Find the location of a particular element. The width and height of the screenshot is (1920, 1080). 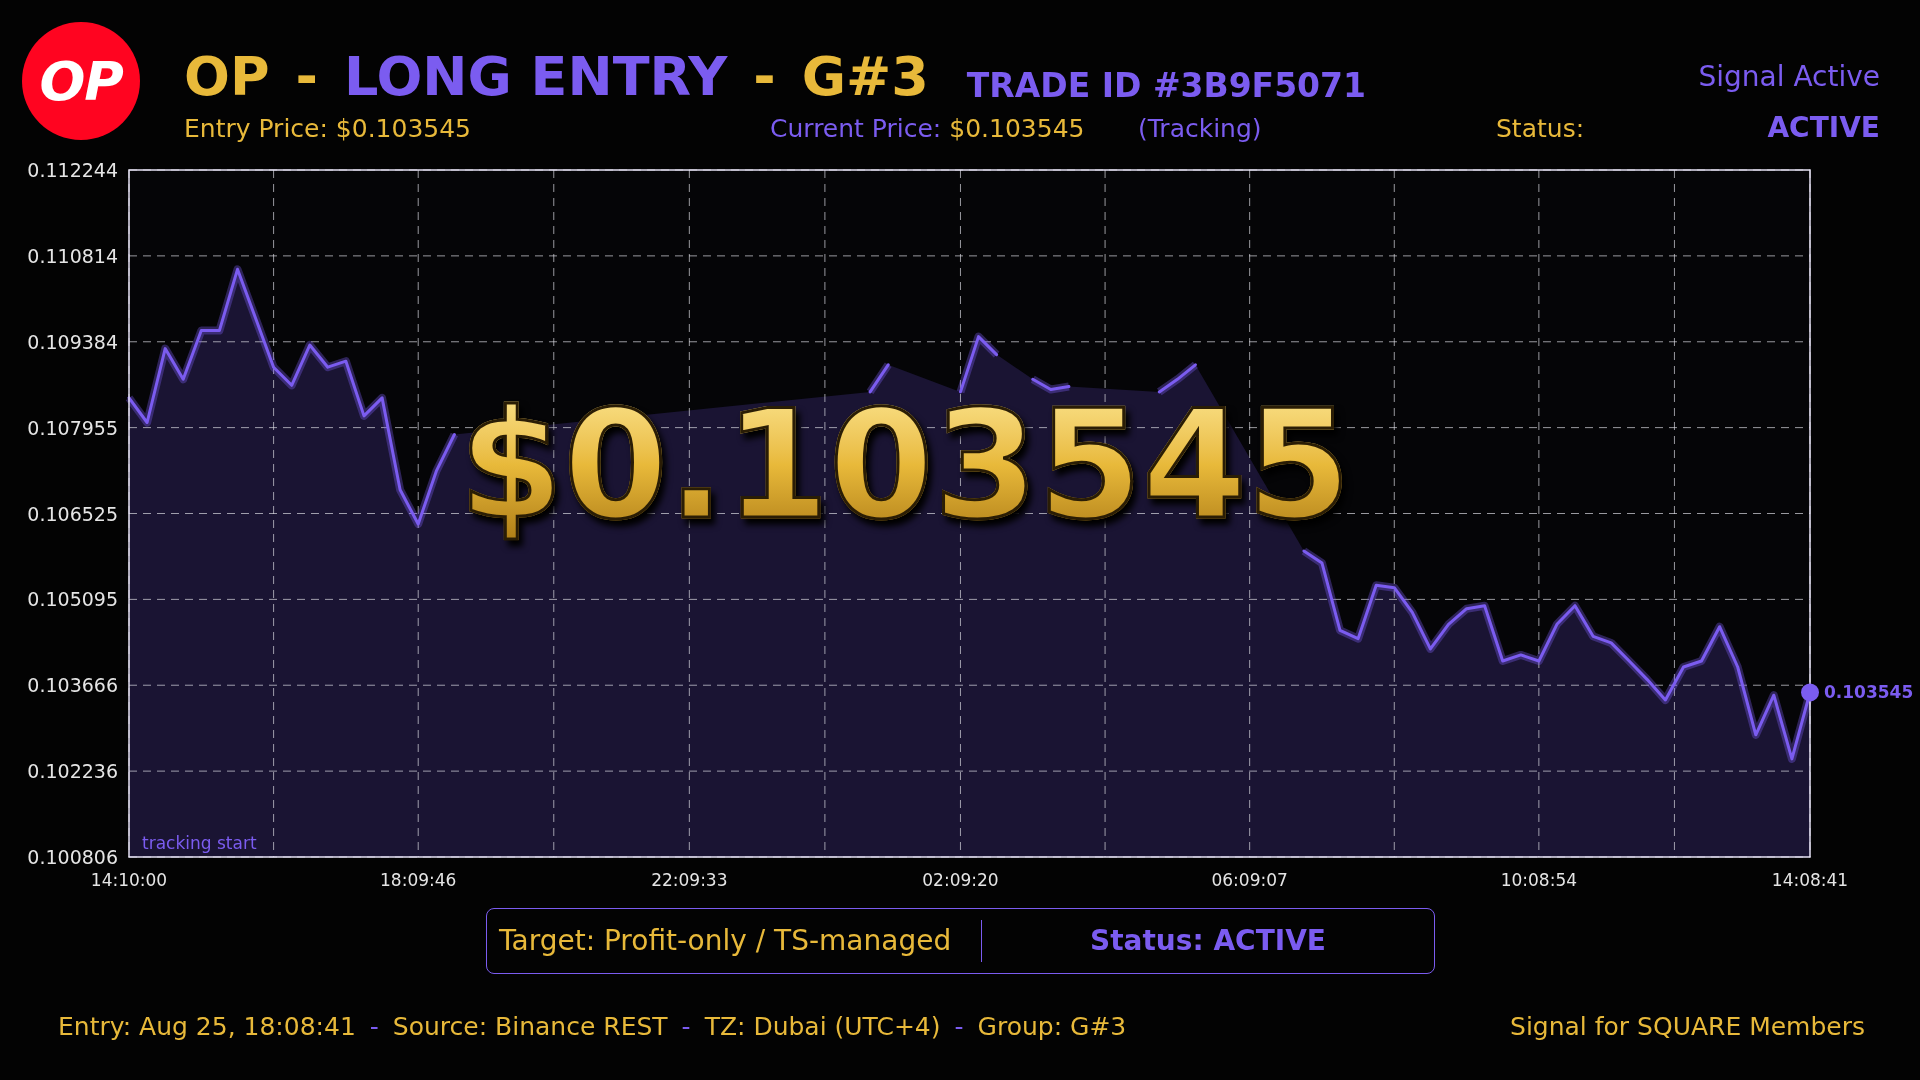

y-axis-label: 0.109384 is located at coordinates (72, 341).